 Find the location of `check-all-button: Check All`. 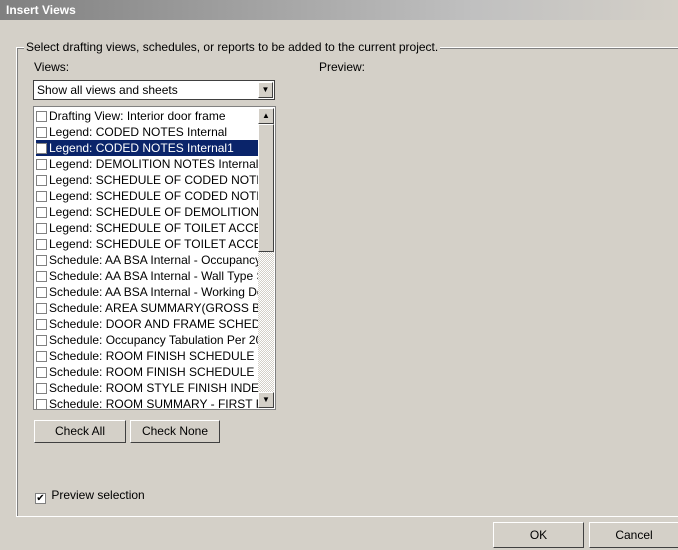

check-all-button: Check All is located at coordinates (80, 431).